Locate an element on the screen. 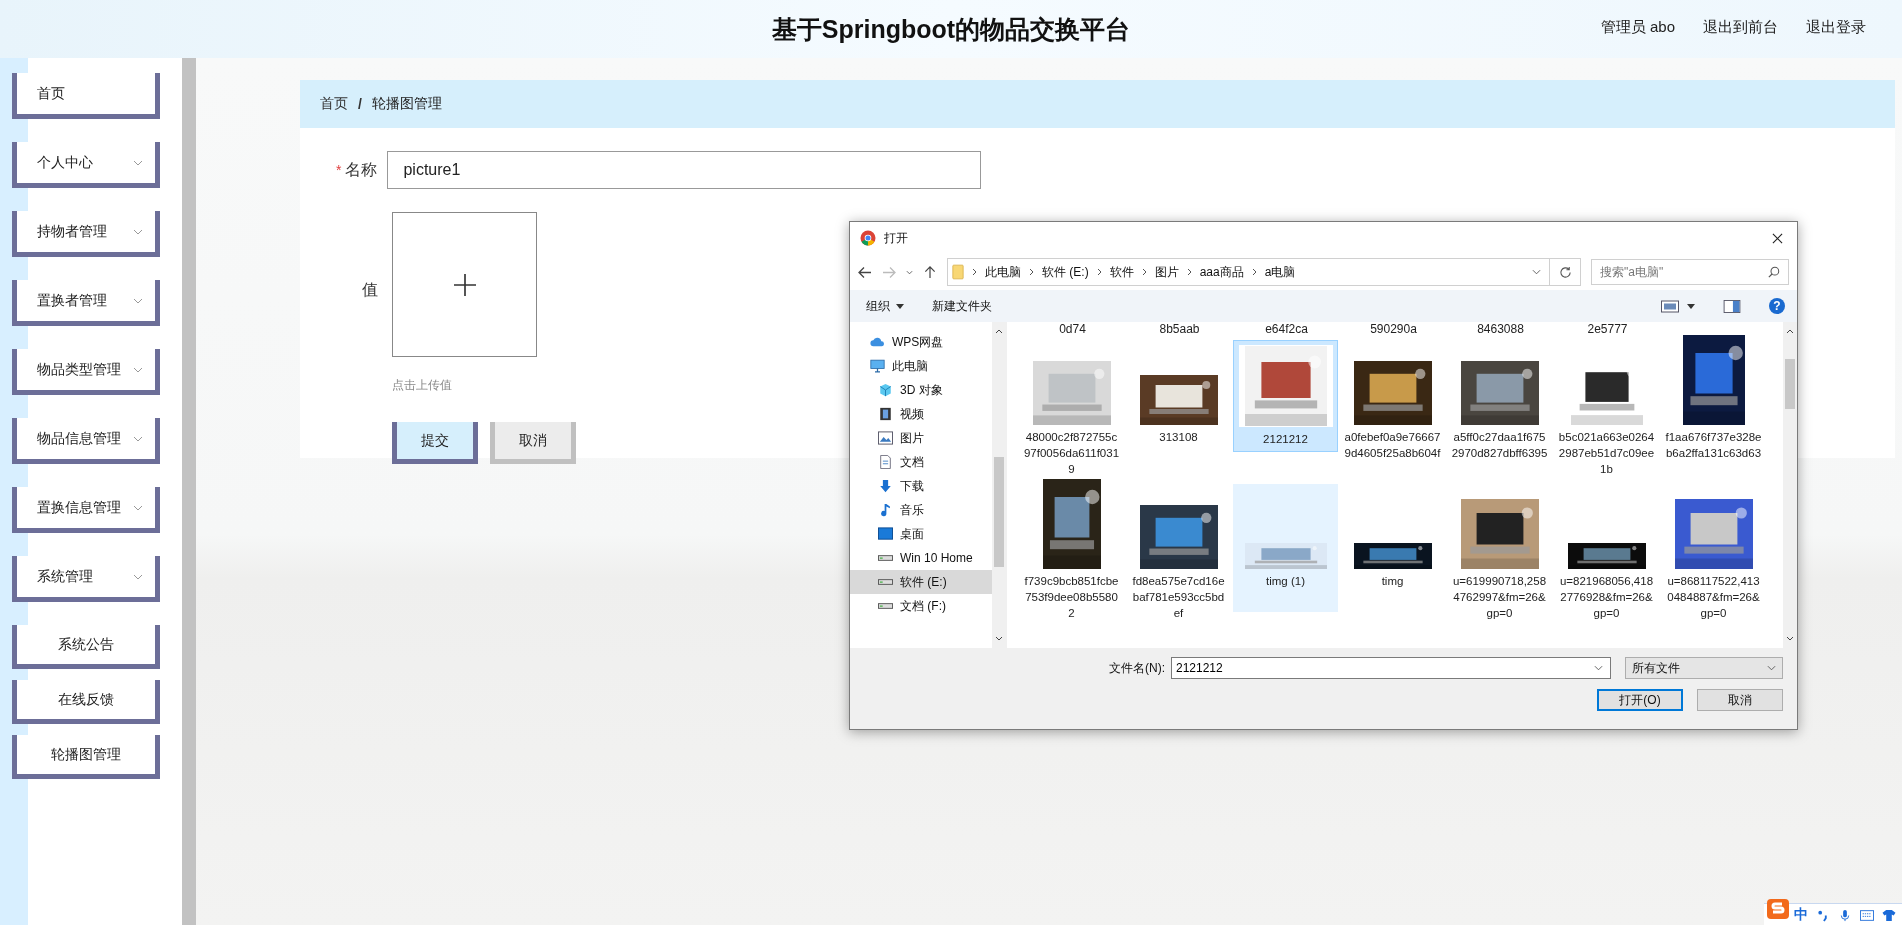 This screenshot has height=925, width=1902. microphone-icon is located at coordinates (1845, 915).